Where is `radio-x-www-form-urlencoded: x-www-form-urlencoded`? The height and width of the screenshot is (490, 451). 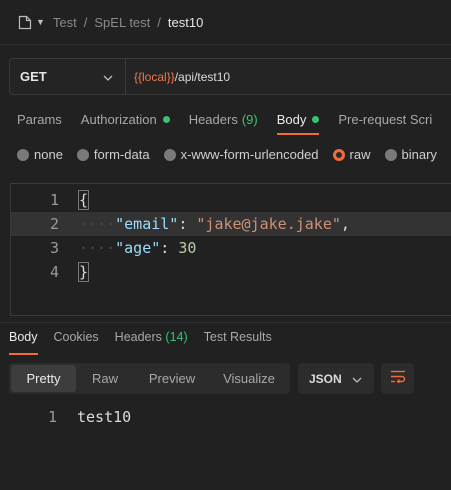
radio-x-www-form-urlencoded: x-www-form-urlencoded is located at coordinates (241, 154).